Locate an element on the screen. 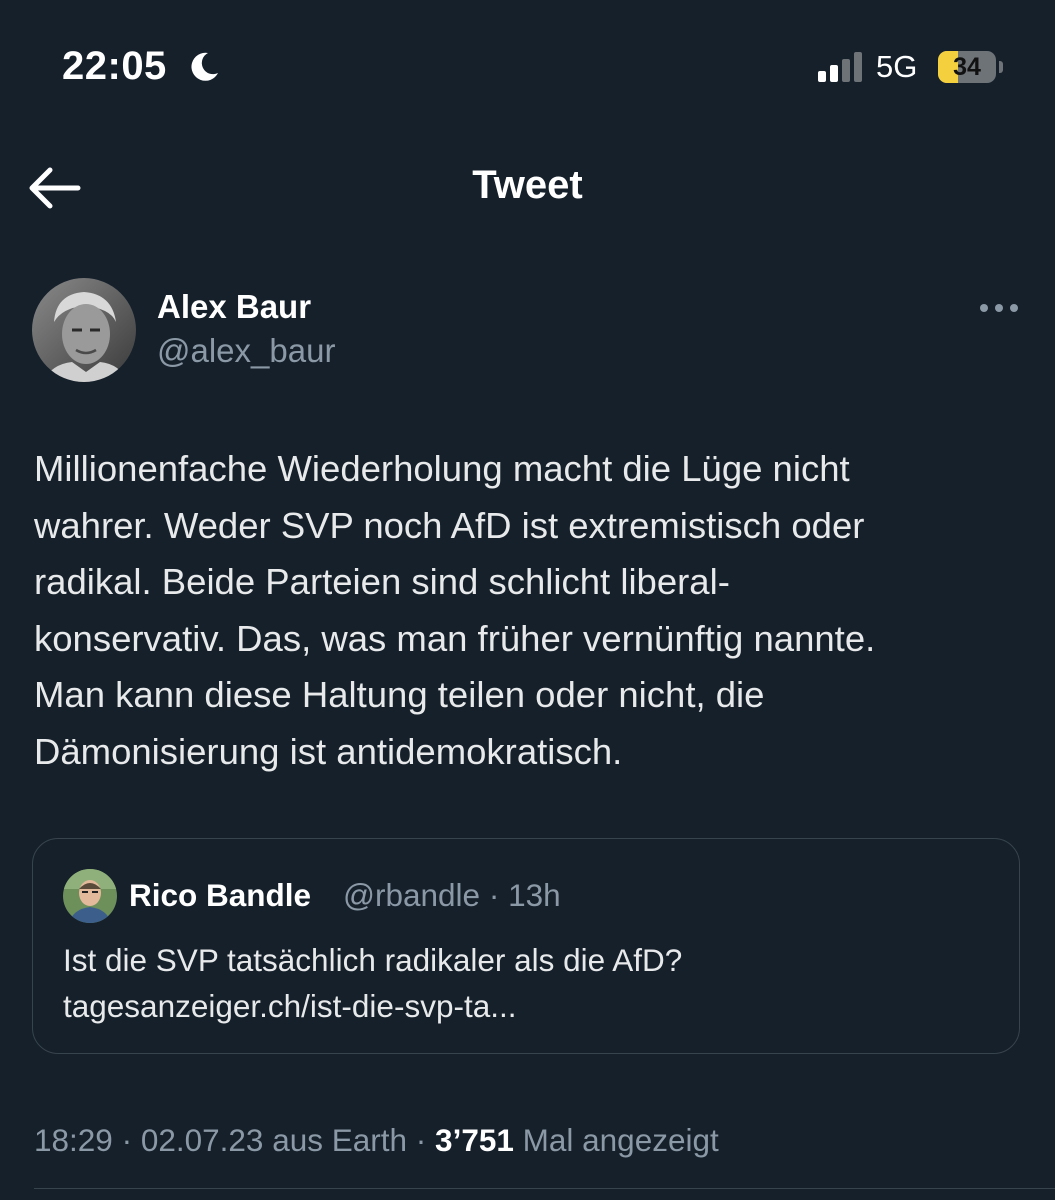 The height and width of the screenshot is (1200, 1055). status-time: 22:05 is located at coordinates (114, 66).